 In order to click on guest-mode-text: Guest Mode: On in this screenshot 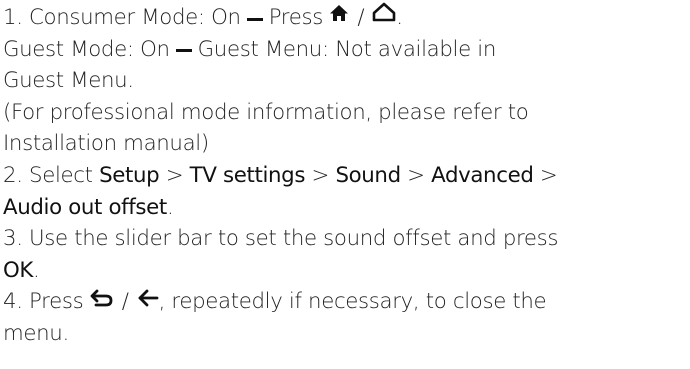, I will do `click(86, 49)`.